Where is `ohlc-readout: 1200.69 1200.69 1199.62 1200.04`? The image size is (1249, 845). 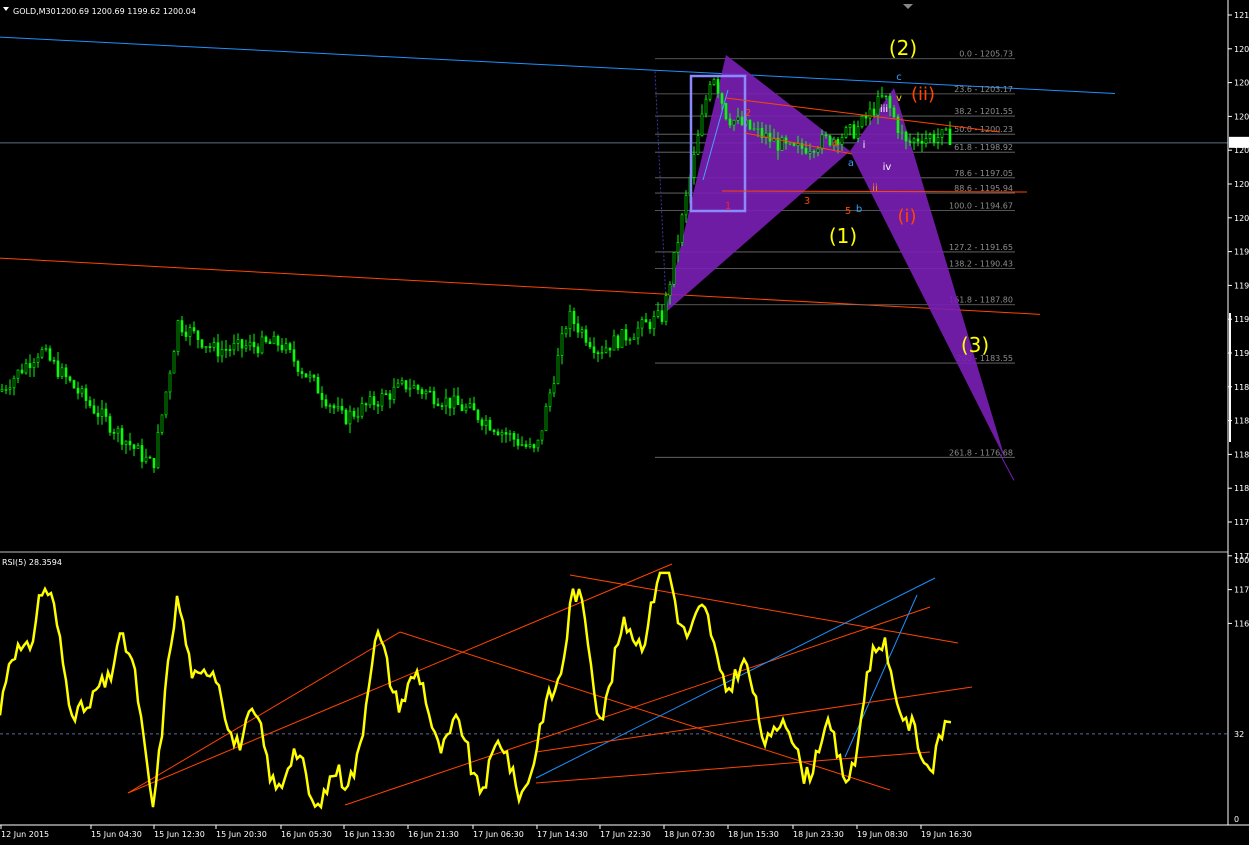
ohlc-readout: 1200.69 1200.69 1199.62 1200.04 is located at coordinates (126, 11).